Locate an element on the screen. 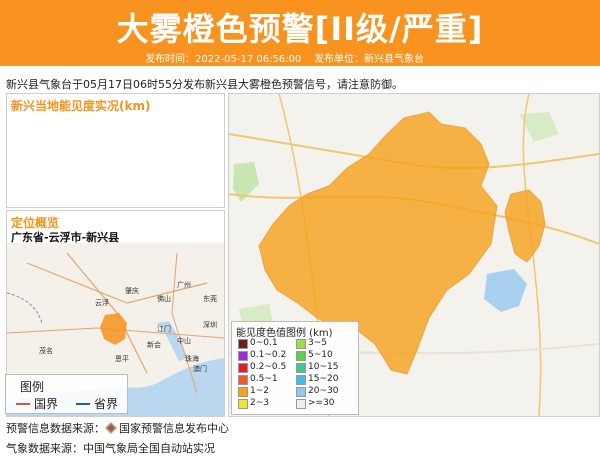 The height and width of the screenshot is (471, 600). visibility-swatch-label: 5~10 is located at coordinates (320, 355).